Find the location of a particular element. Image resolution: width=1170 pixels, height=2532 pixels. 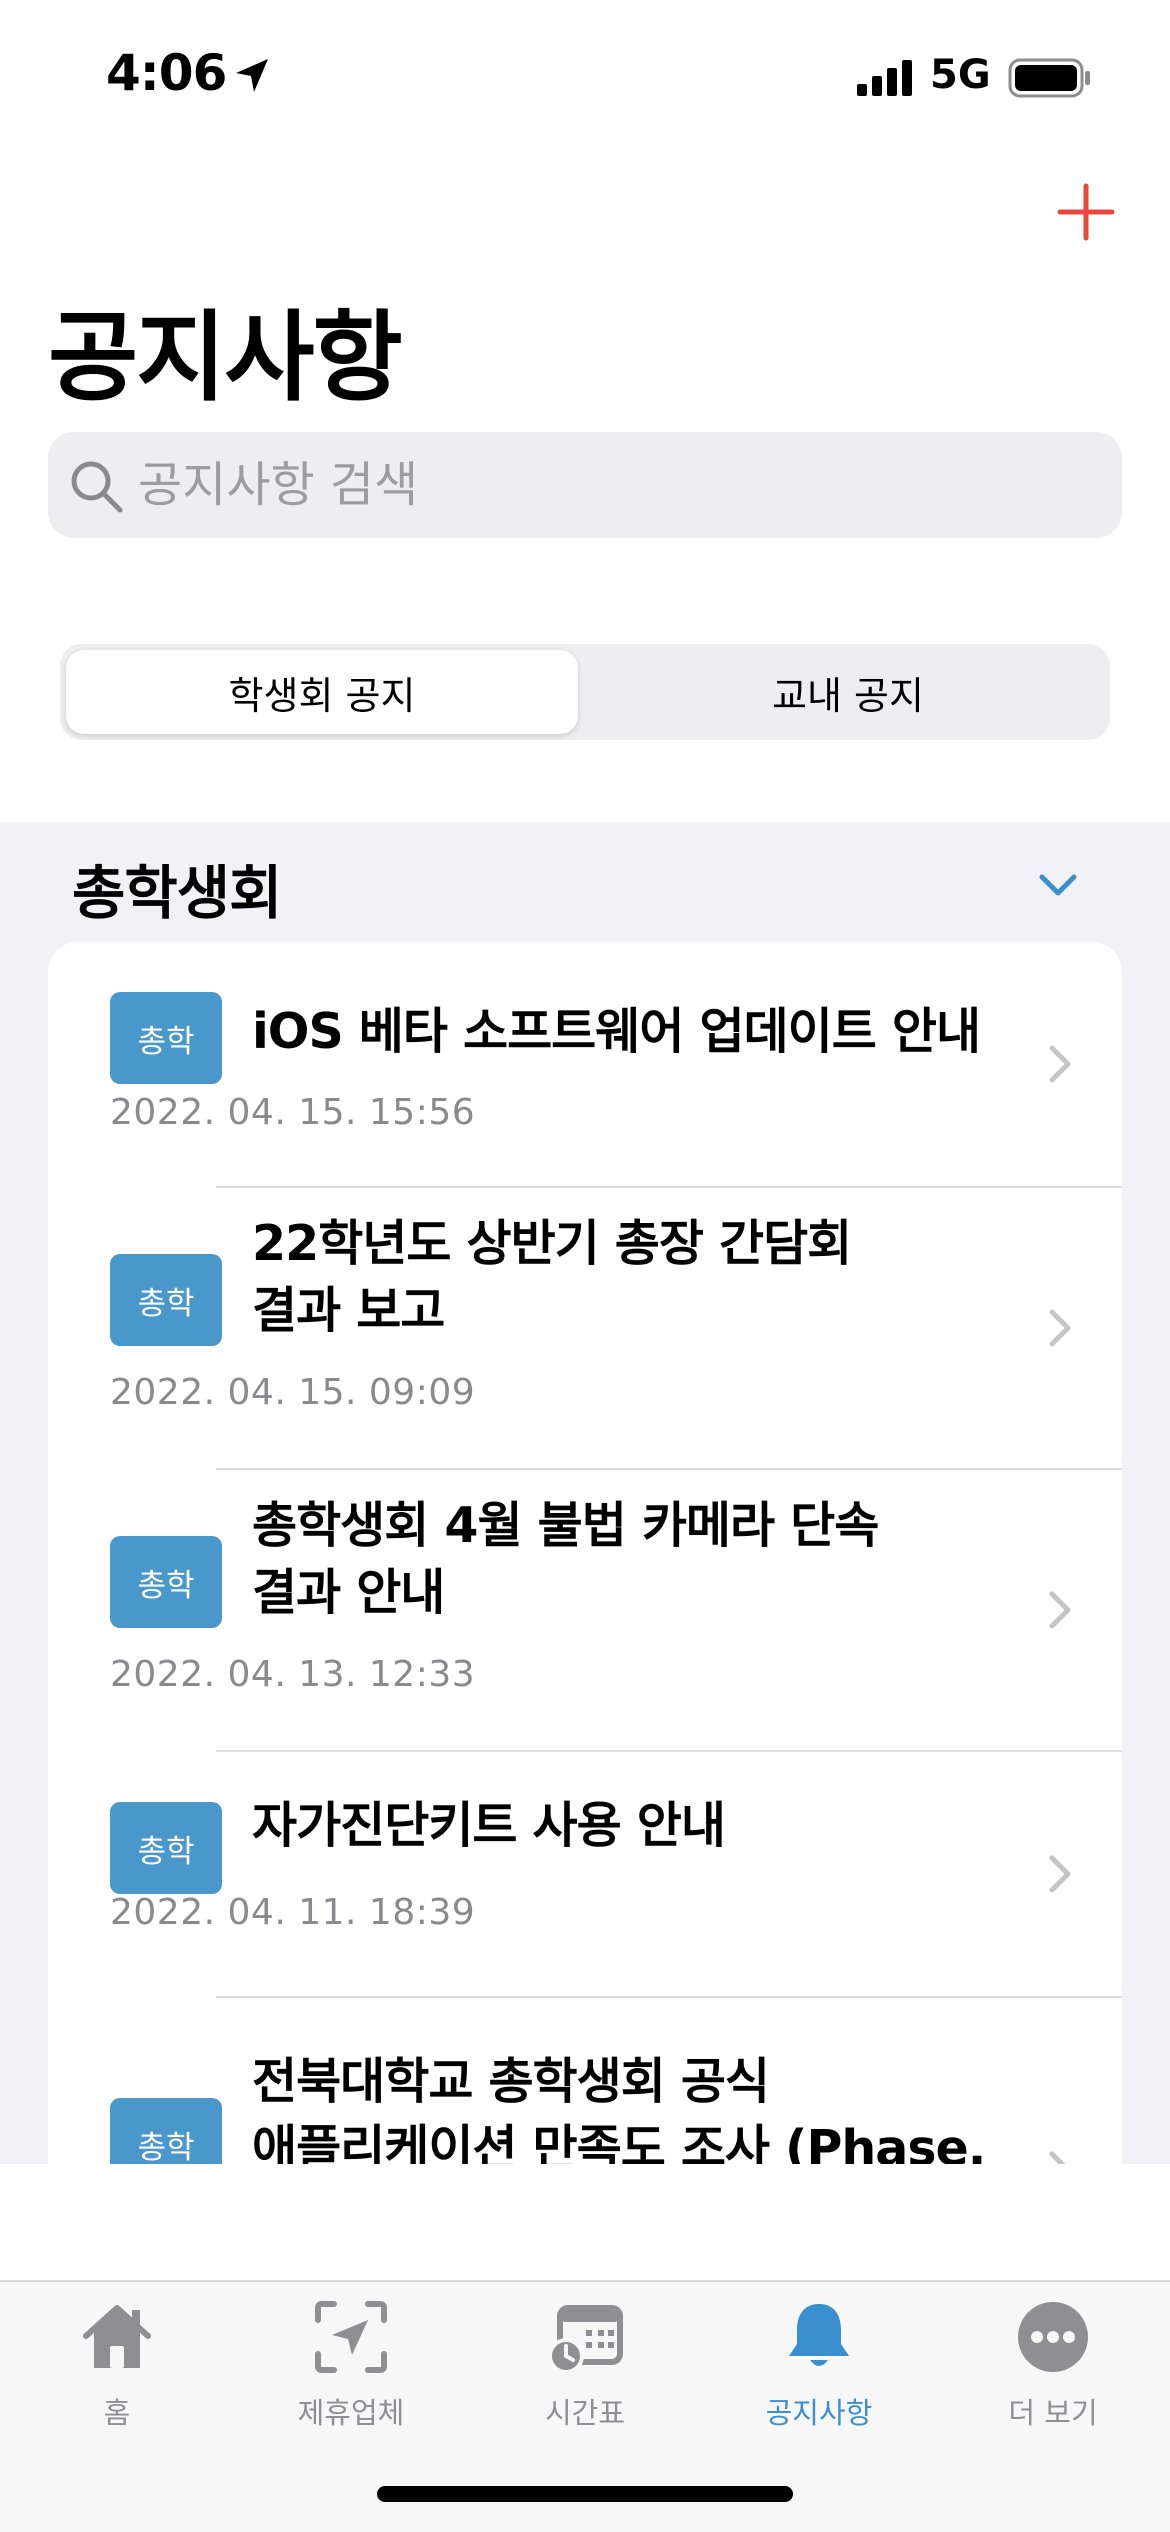

battery-icon is located at coordinates (1049, 78).